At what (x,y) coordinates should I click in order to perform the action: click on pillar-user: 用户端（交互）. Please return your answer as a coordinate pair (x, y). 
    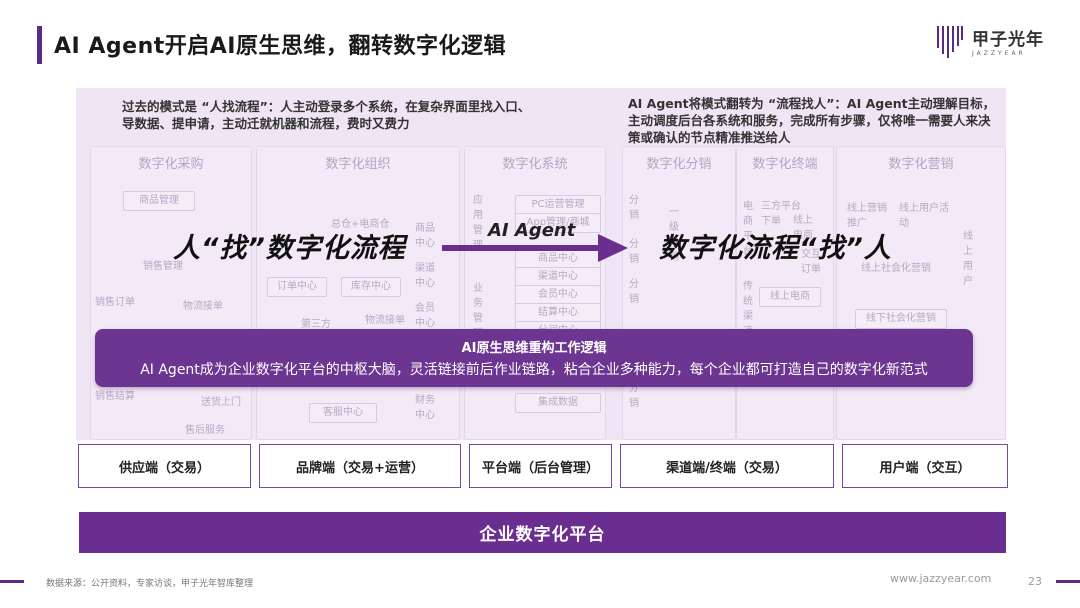
    Looking at the image, I should click on (925, 466).